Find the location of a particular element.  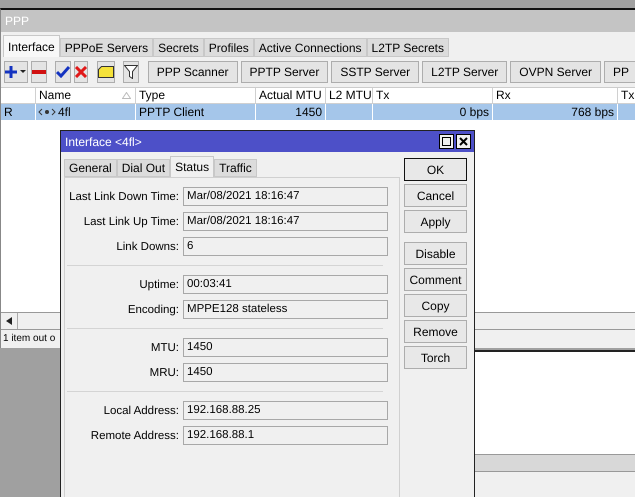

dialog-button: Apply is located at coordinates (435, 221).